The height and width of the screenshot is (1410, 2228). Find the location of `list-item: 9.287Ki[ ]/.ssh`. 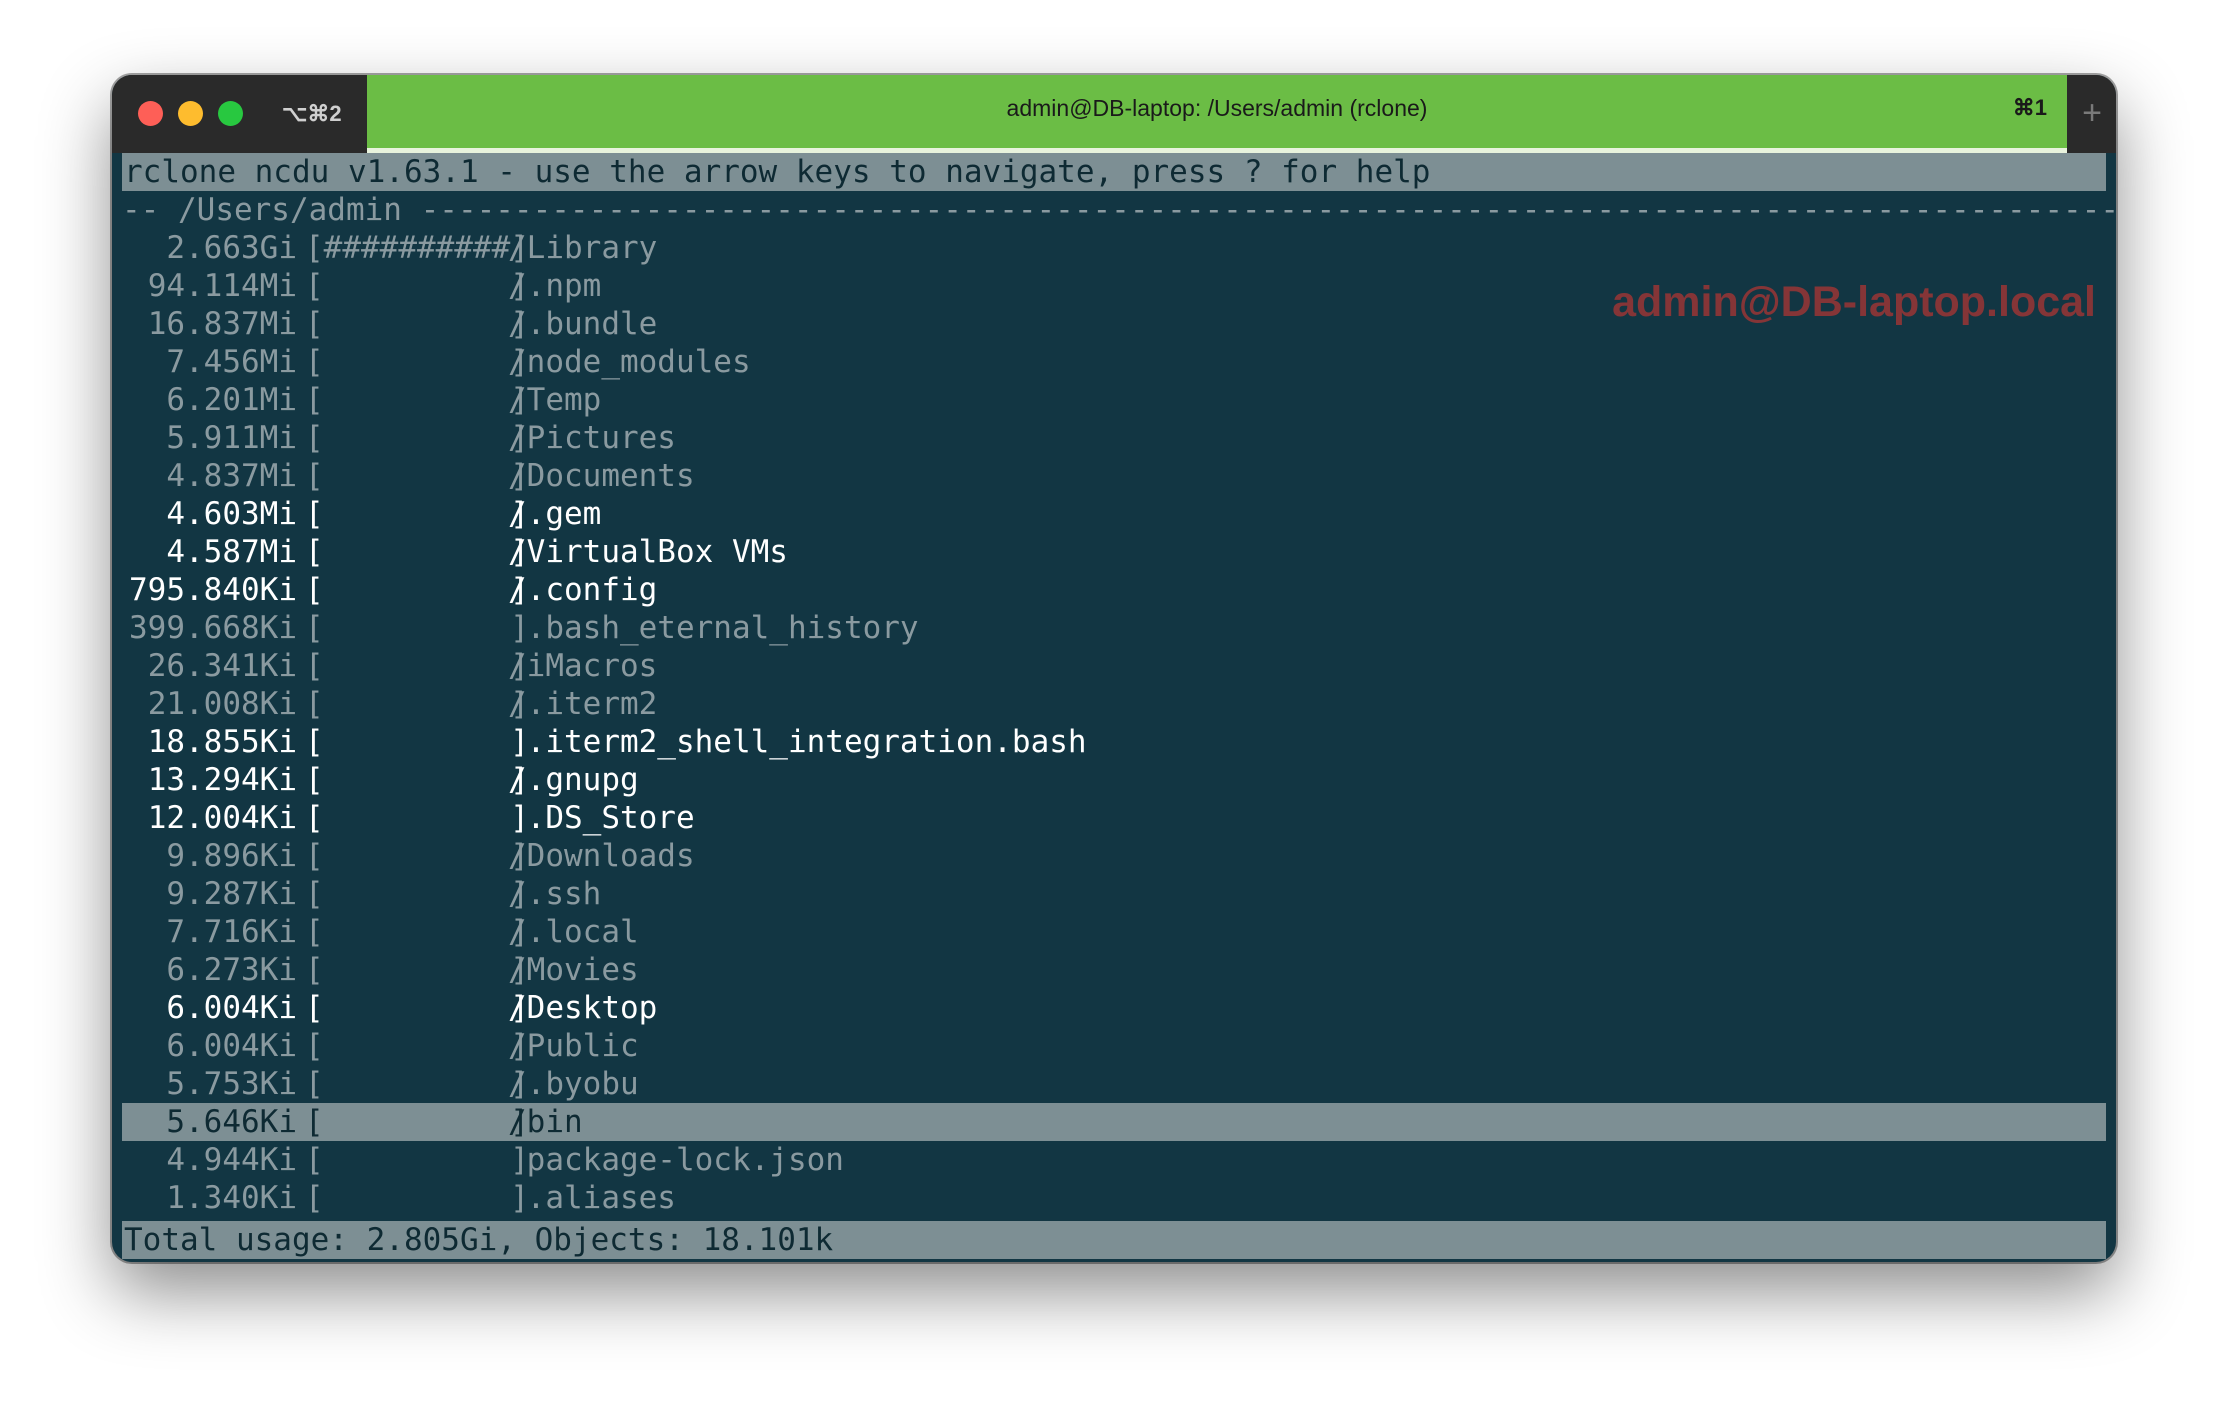

list-item: 9.287Ki[ ]/.ssh is located at coordinates (1114, 894).